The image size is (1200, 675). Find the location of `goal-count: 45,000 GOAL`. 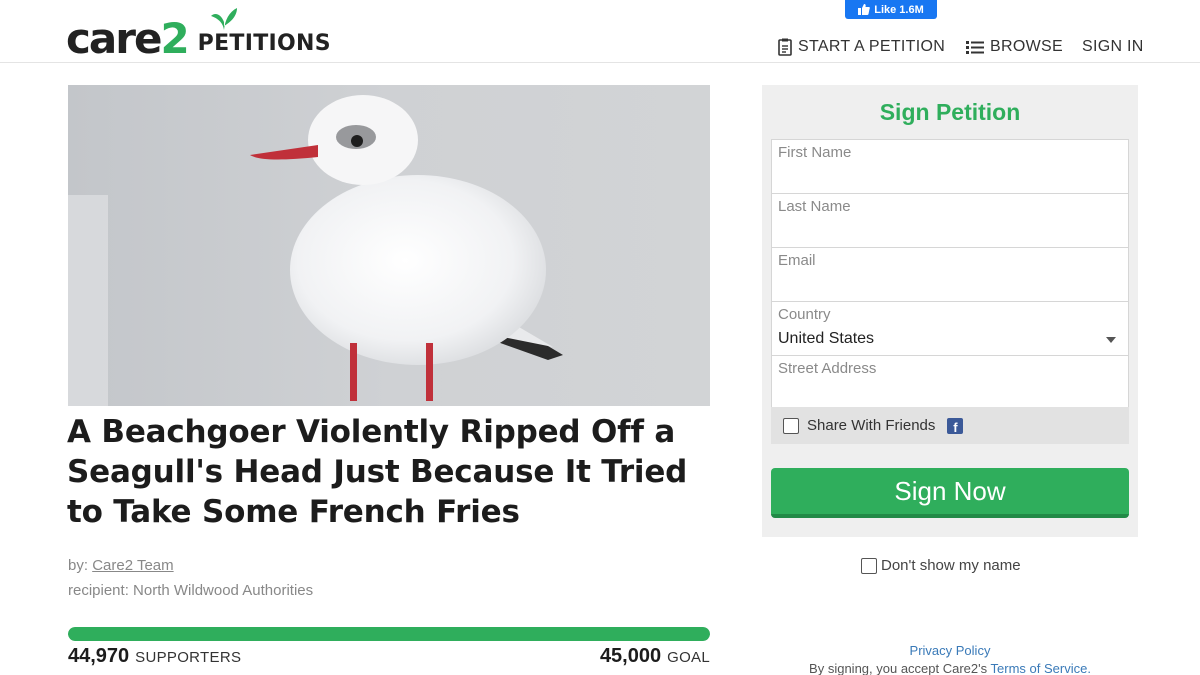

goal-count: 45,000 GOAL is located at coordinates (655, 656).